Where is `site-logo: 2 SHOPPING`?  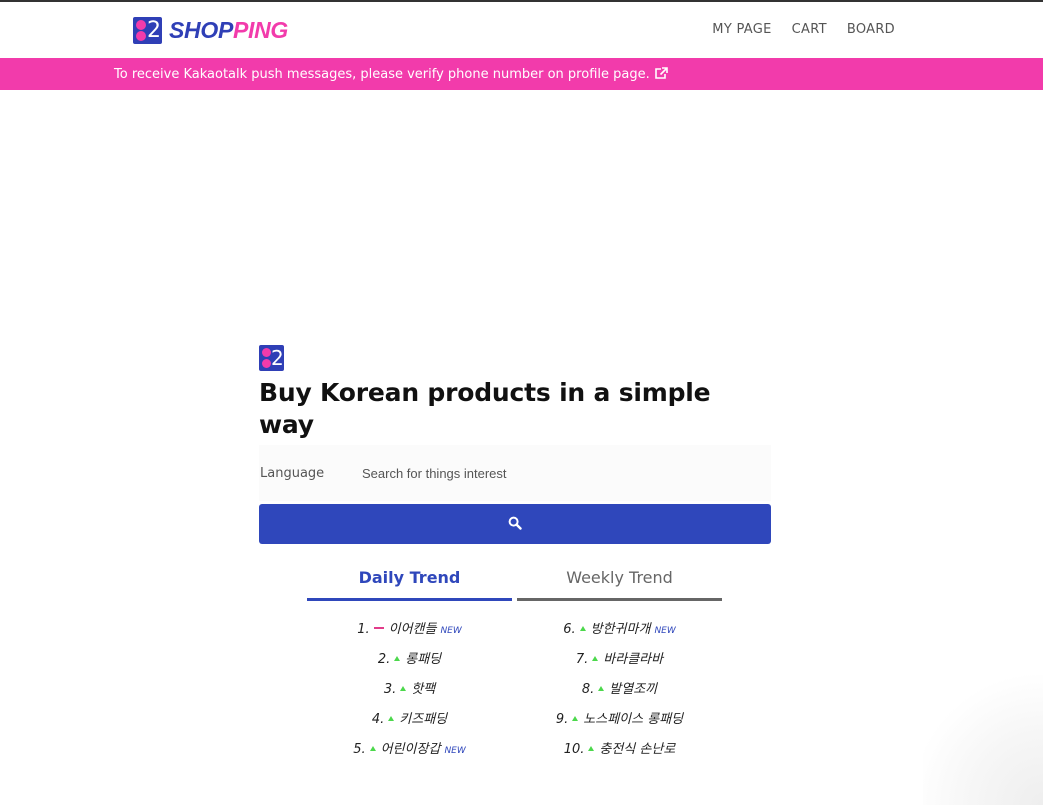
site-logo: 2 SHOPPING is located at coordinates (210, 30).